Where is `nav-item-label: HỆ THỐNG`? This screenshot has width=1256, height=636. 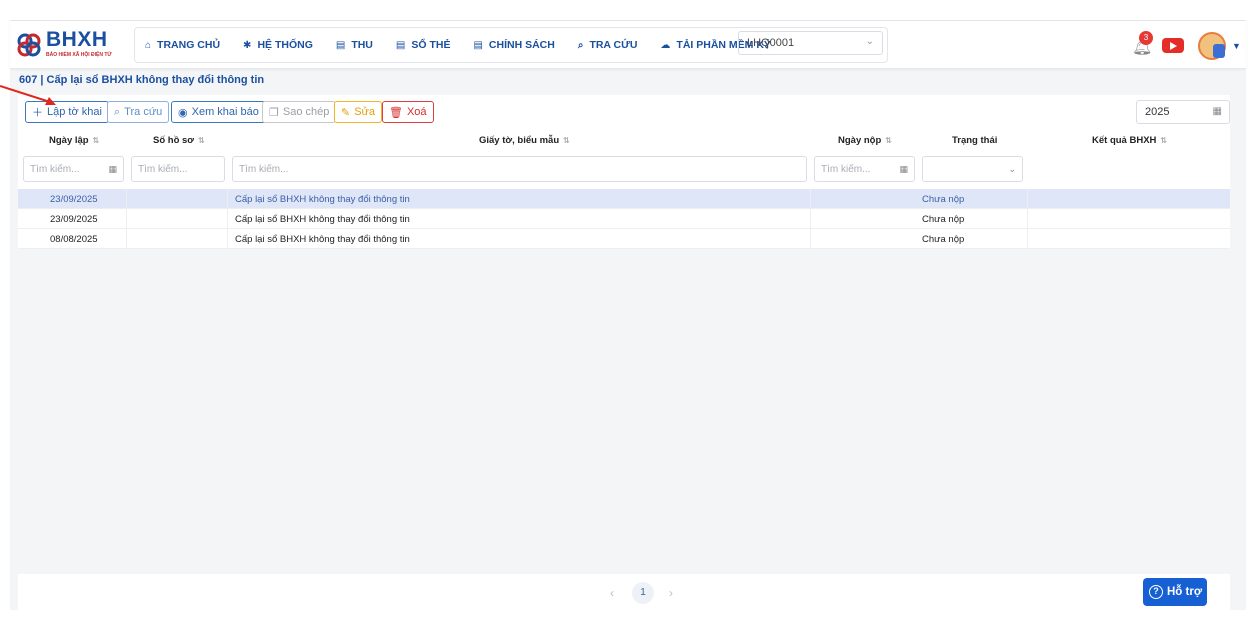
nav-item-label: HỆ THỐNG is located at coordinates (285, 45).